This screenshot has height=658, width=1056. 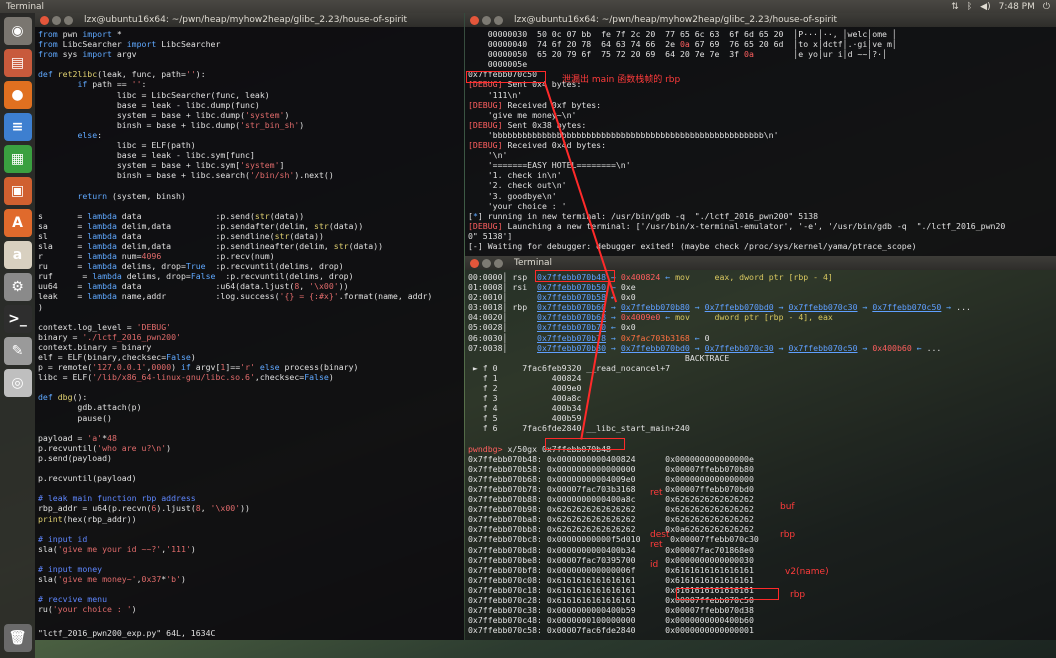 What do you see at coordinates (1046, 7) in the screenshot?
I see `power-icon: ⏻` at bounding box center [1046, 7].